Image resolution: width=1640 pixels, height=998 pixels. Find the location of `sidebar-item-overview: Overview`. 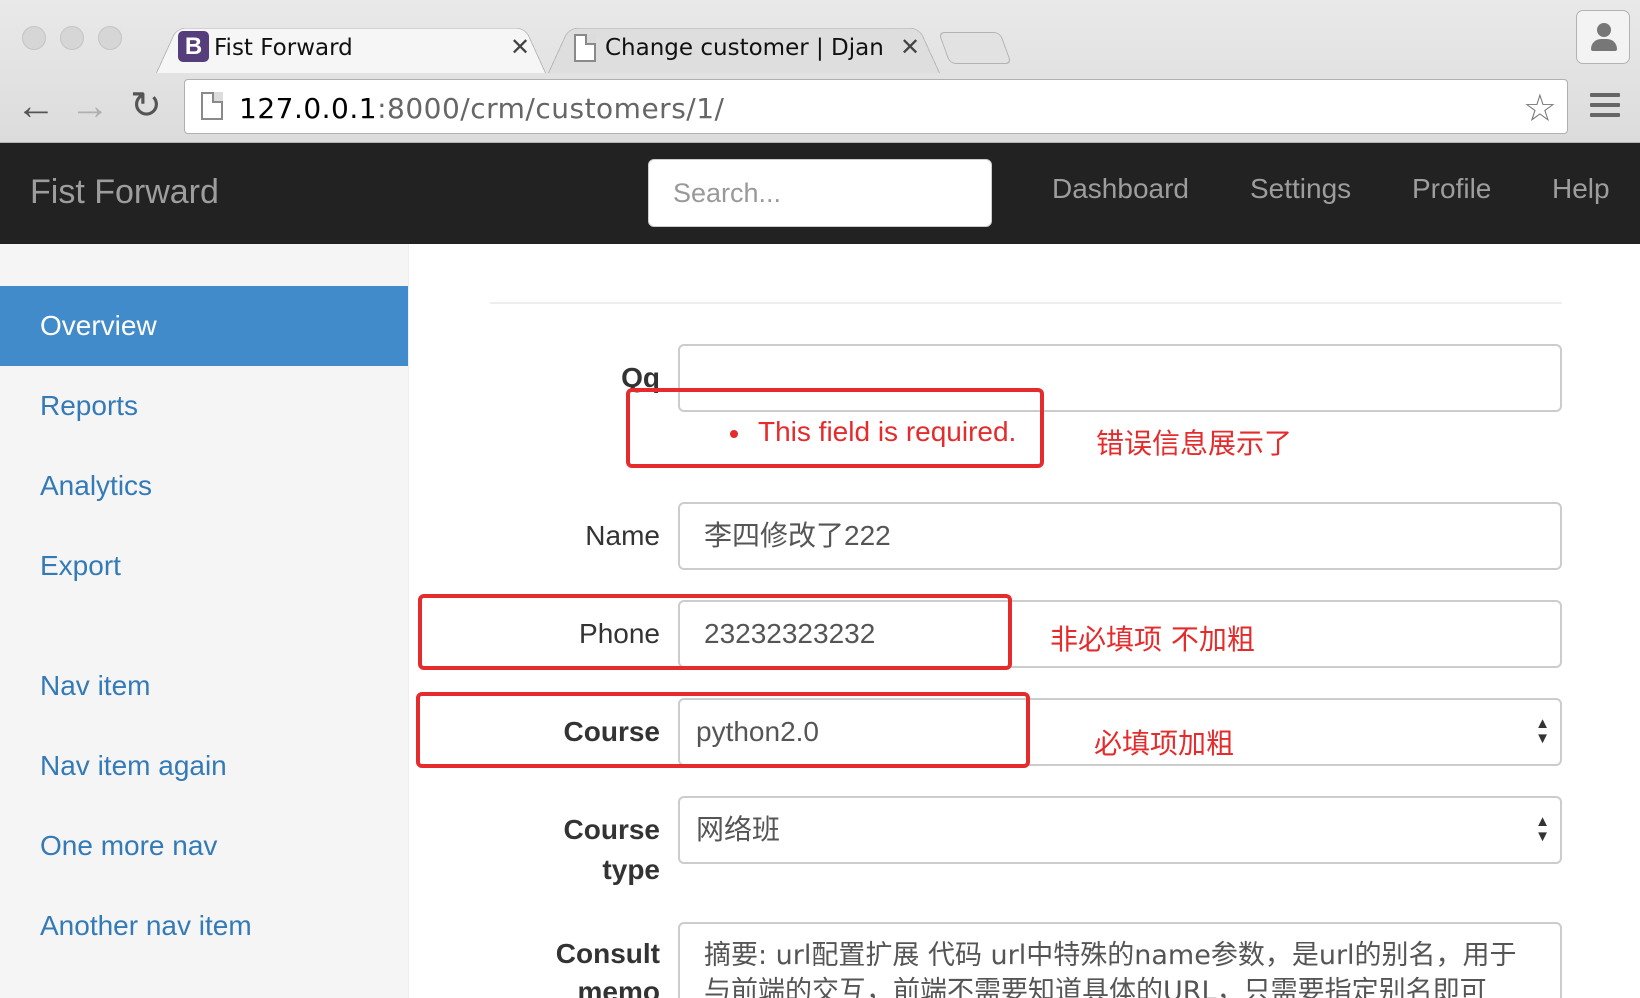

sidebar-item-overview: Overview is located at coordinates (204, 326).